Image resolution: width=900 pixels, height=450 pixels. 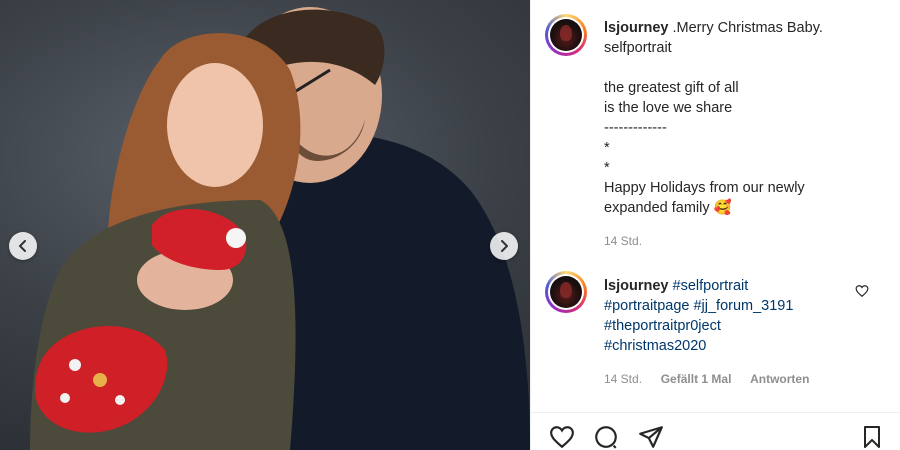 What do you see at coordinates (566, 35) in the screenshot?
I see `avatar` at bounding box center [566, 35].